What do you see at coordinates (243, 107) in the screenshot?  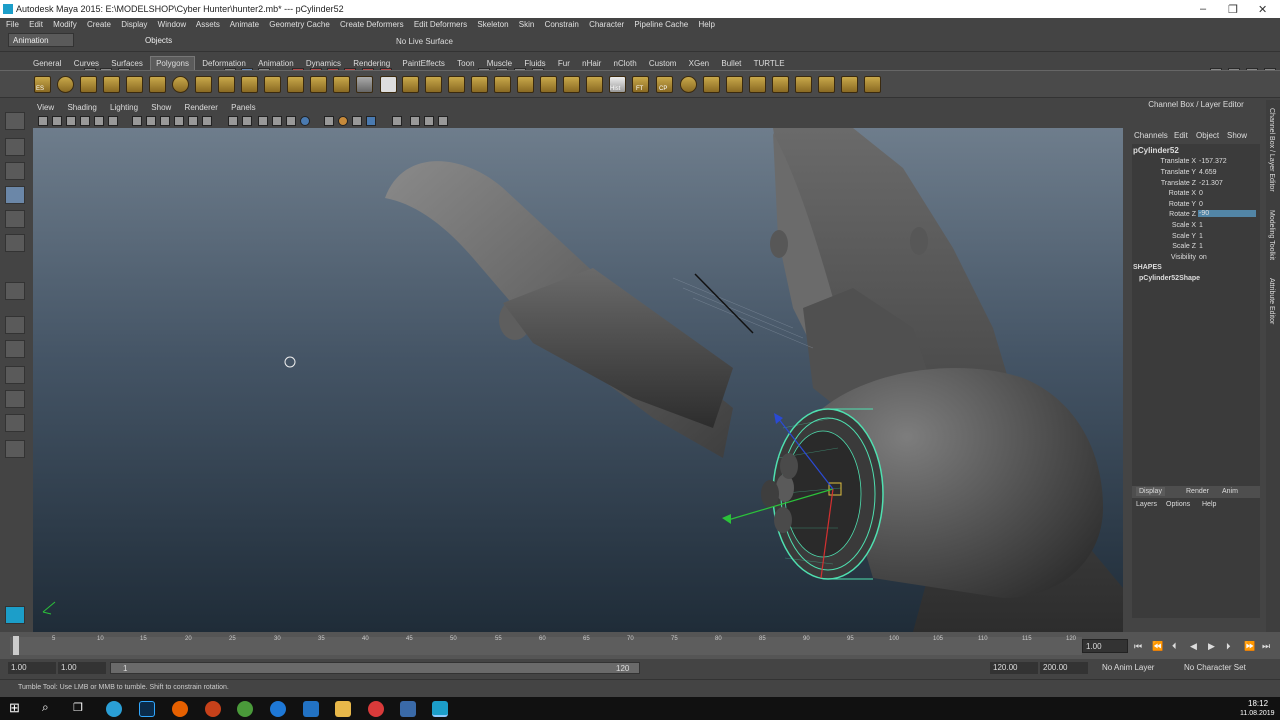 I see `viewport-menu-panels: Panels` at bounding box center [243, 107].